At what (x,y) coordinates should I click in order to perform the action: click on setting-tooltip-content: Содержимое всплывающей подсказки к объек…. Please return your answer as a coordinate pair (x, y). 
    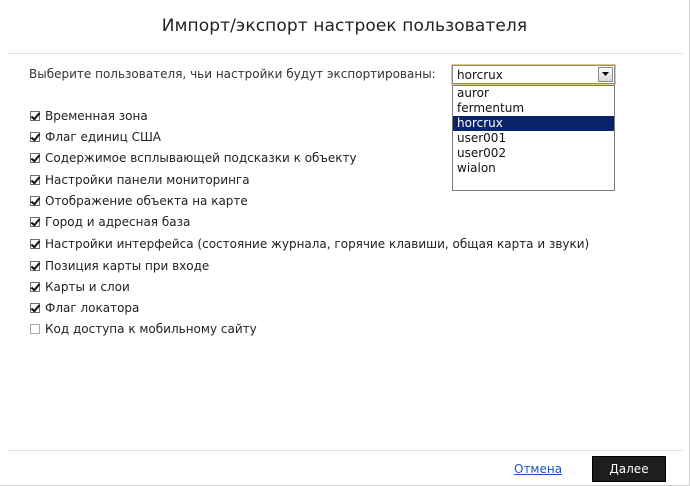
    Looking at the image, I should click on (193, 158).